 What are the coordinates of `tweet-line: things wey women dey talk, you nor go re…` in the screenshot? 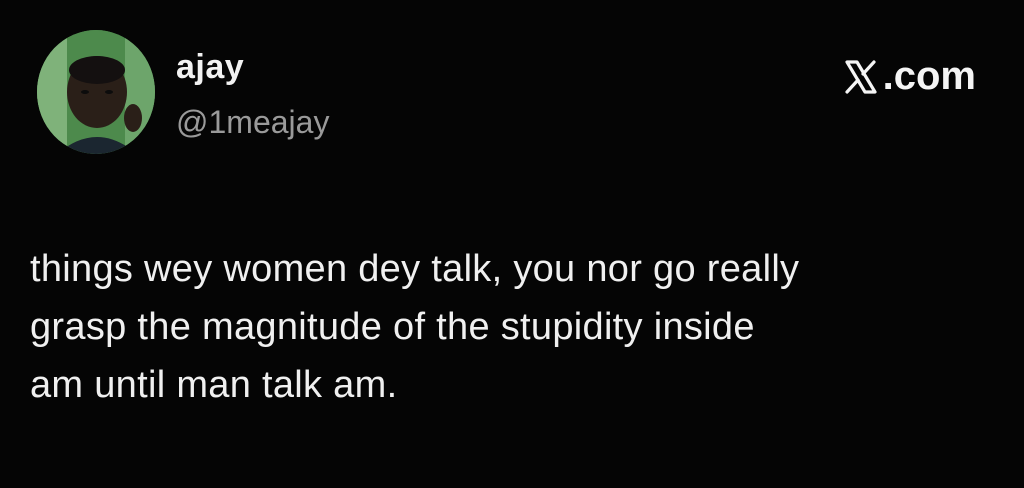 It's located at (415, 269).